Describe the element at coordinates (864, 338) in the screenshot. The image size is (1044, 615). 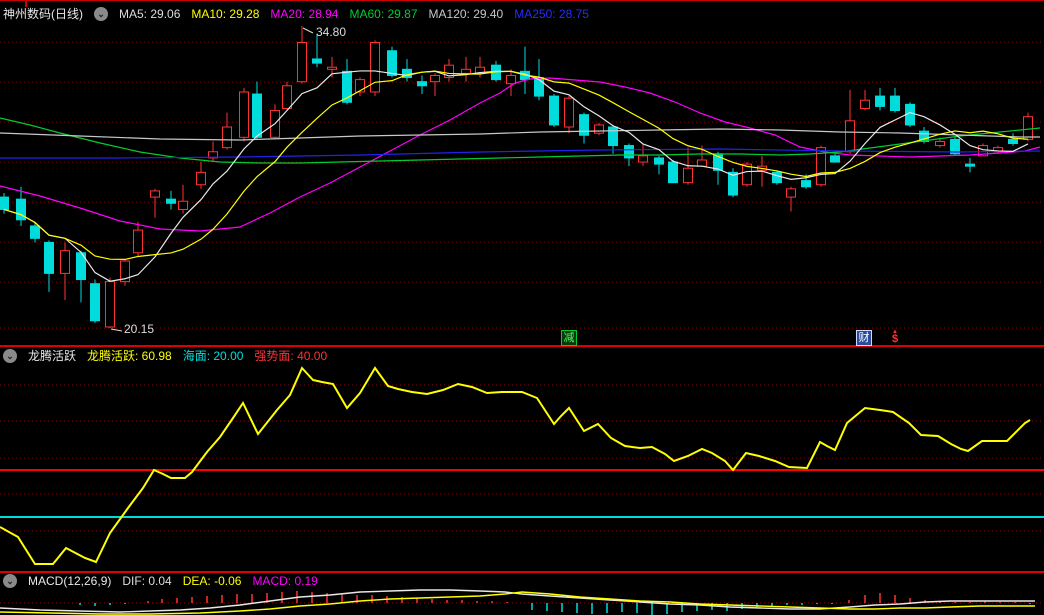
I see `wealth-signal-marker: 财` at that location.